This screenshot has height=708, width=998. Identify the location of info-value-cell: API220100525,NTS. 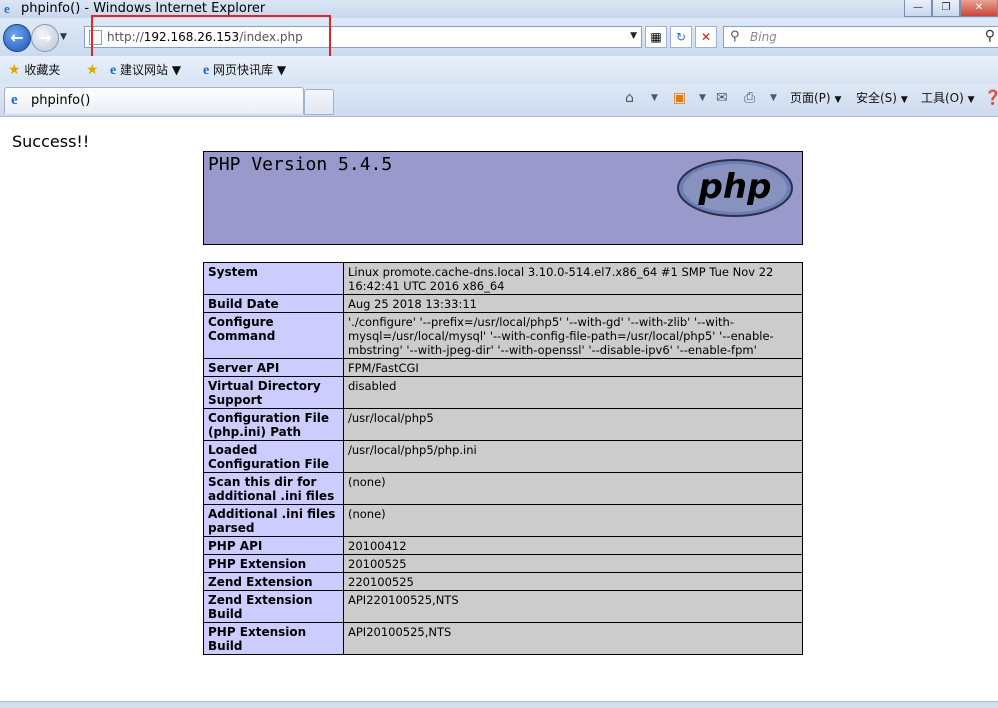
(573, 606).